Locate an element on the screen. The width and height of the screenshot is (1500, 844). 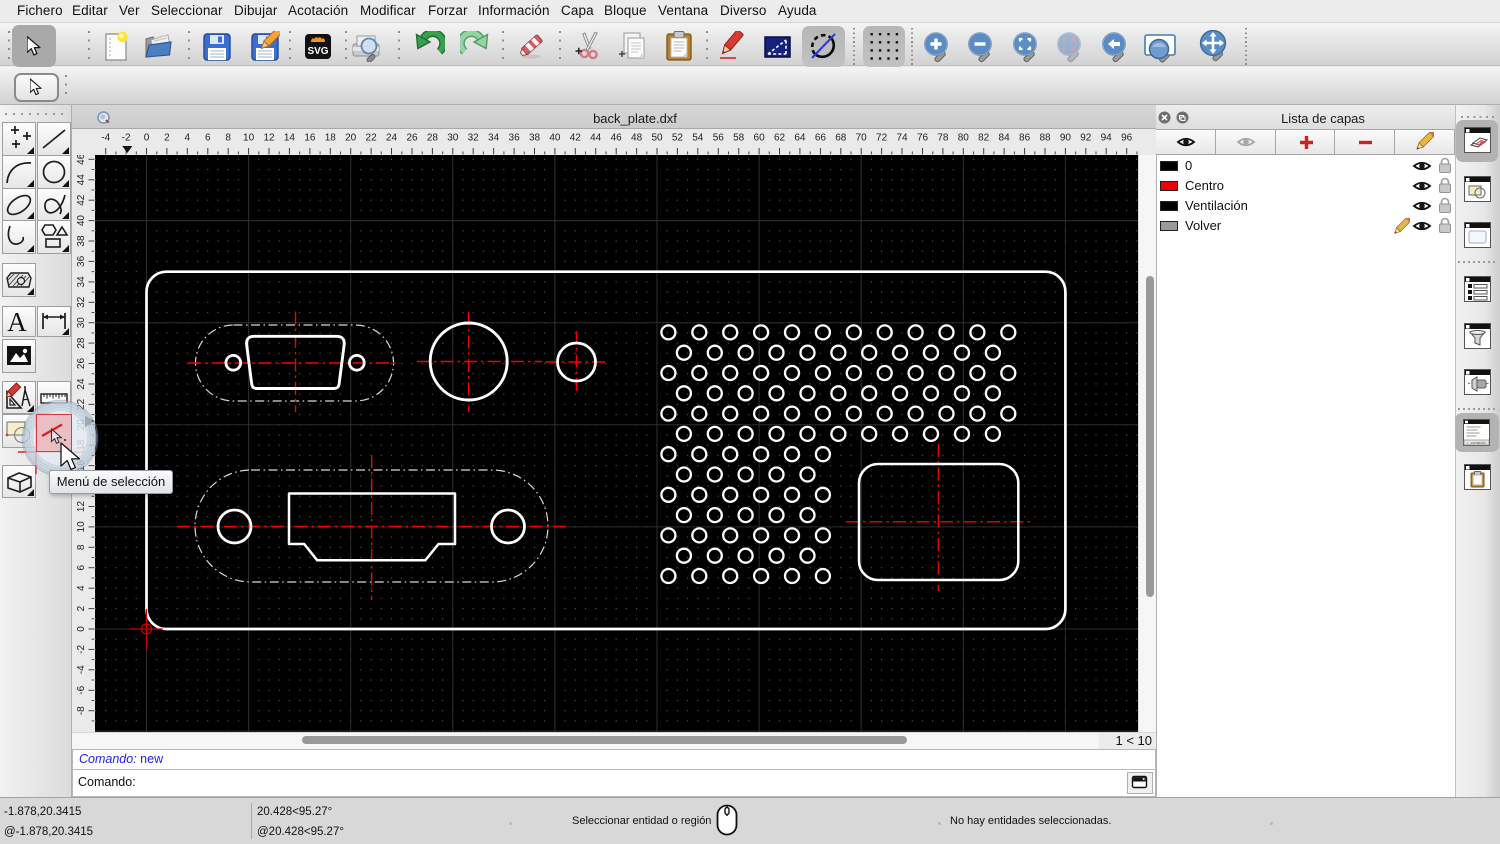
svg-text: 96 is located at coordinates (1127, 138).